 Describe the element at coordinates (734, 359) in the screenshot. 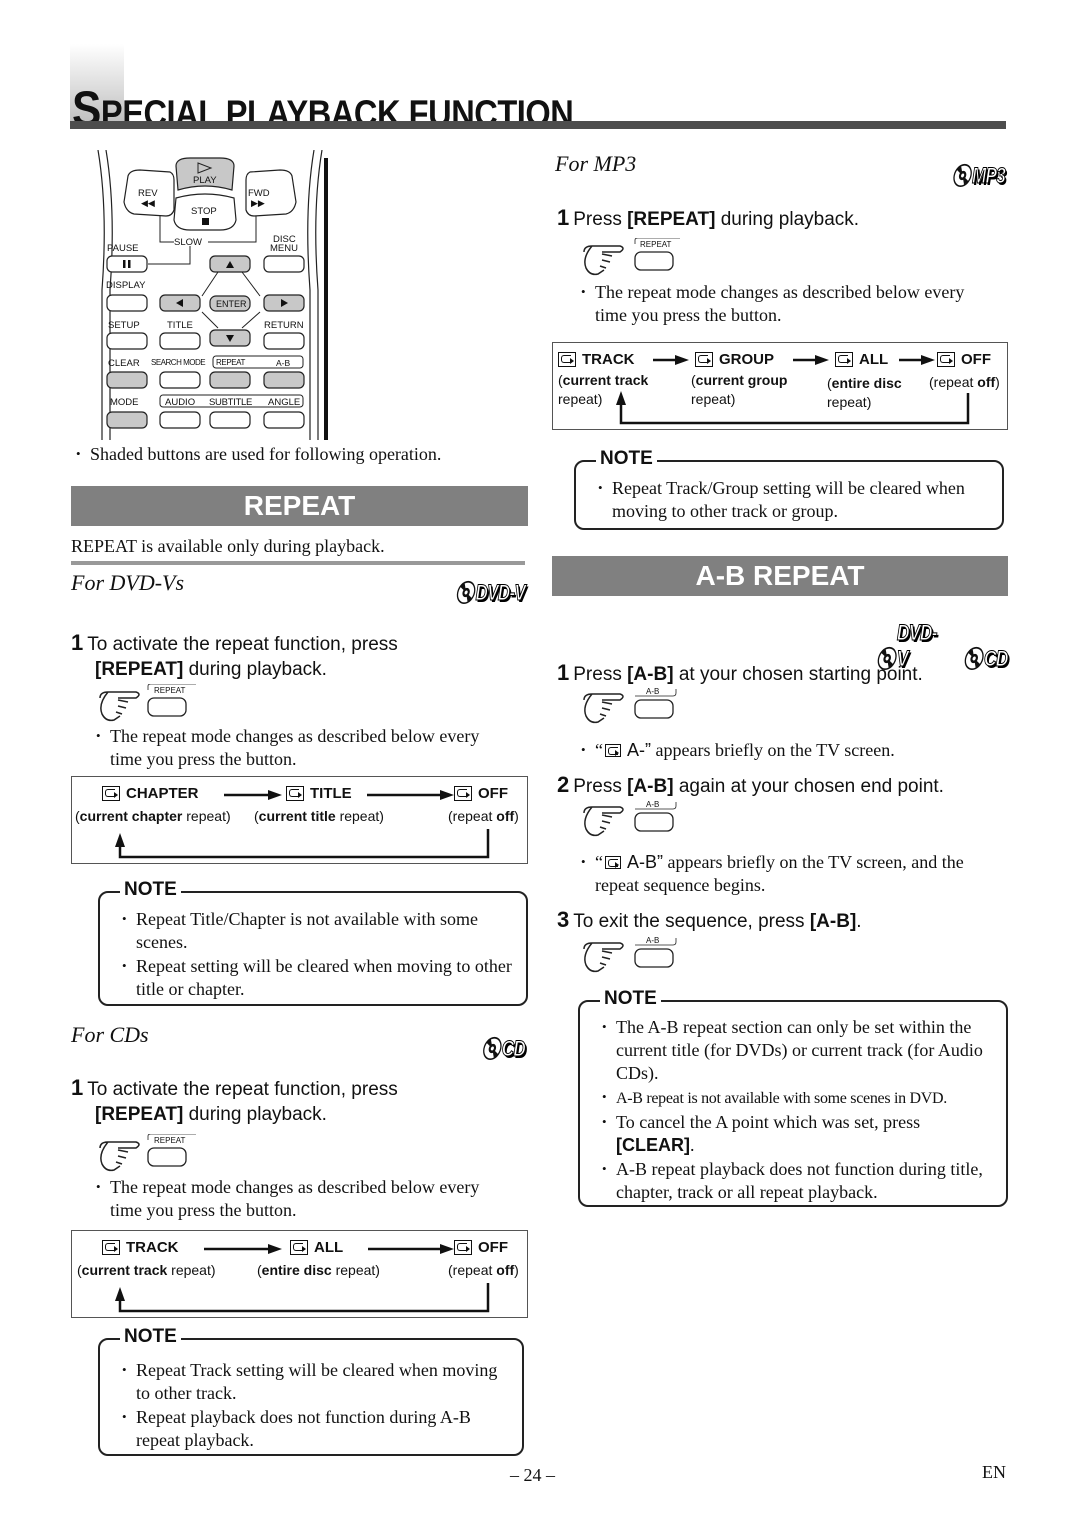

I see `flow-node-group: GROUP` at that location.